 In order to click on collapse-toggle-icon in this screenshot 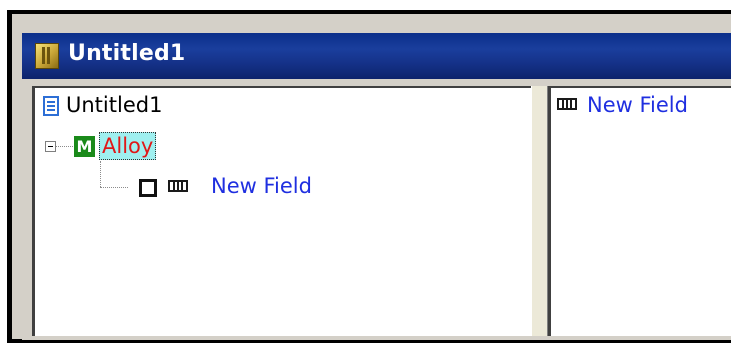, I will do `click(50, 146)`.